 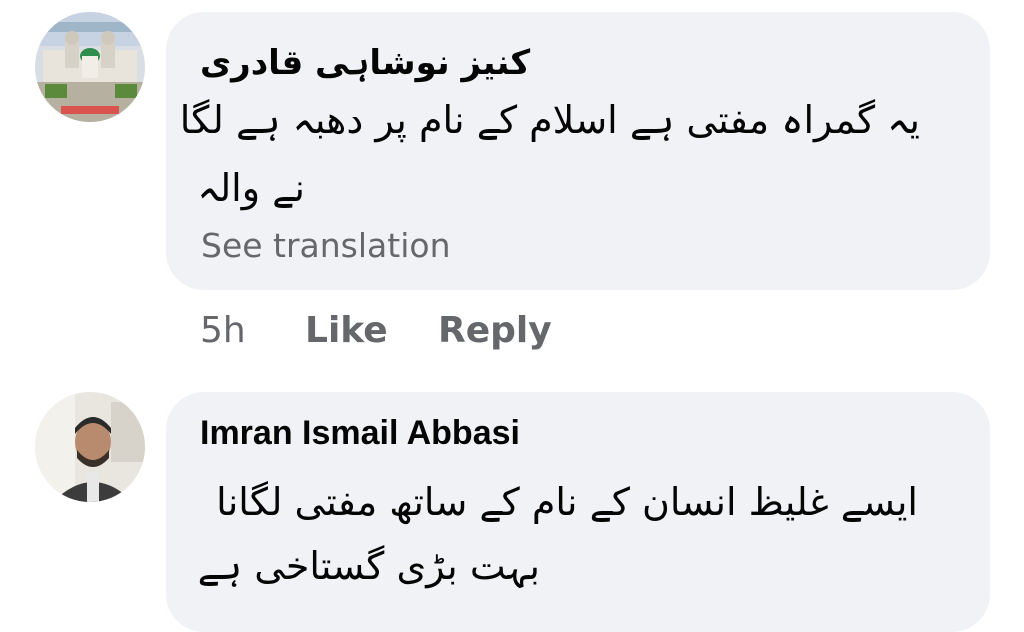 I want to click on reply-button: Reply, so click(x=495, y=330).